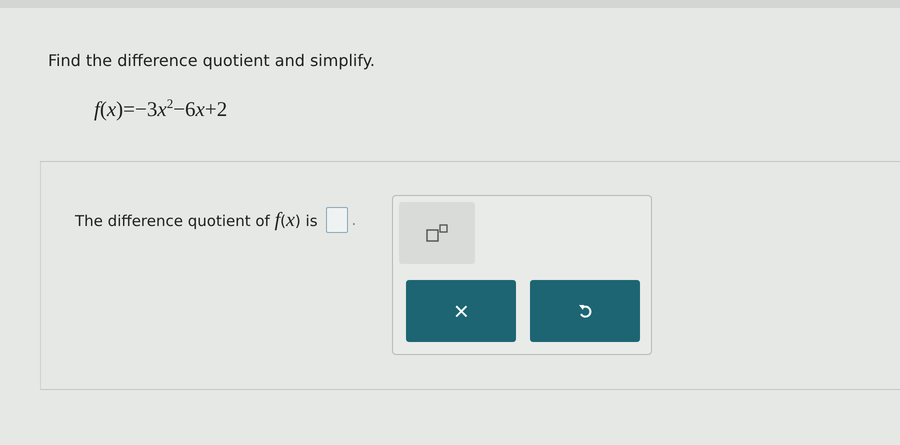  I want to click on answer-field, so click(337, 220).